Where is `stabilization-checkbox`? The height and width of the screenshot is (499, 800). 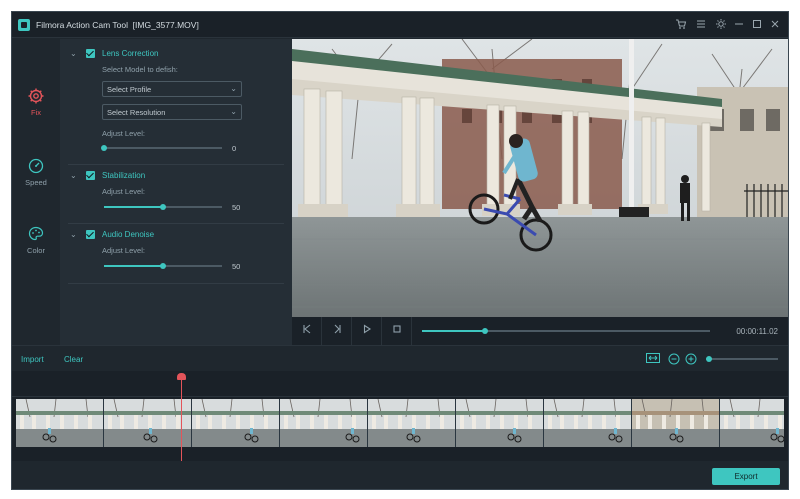 stabilization-checkbox is located at coordinates (90, 175).